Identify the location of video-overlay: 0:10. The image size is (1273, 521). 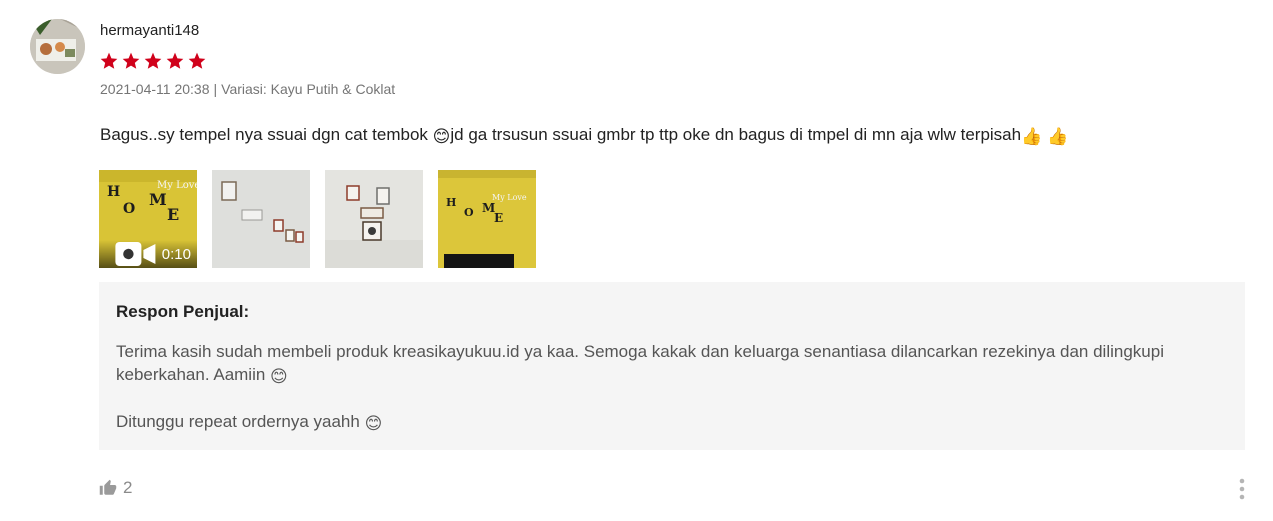
(148, 254).